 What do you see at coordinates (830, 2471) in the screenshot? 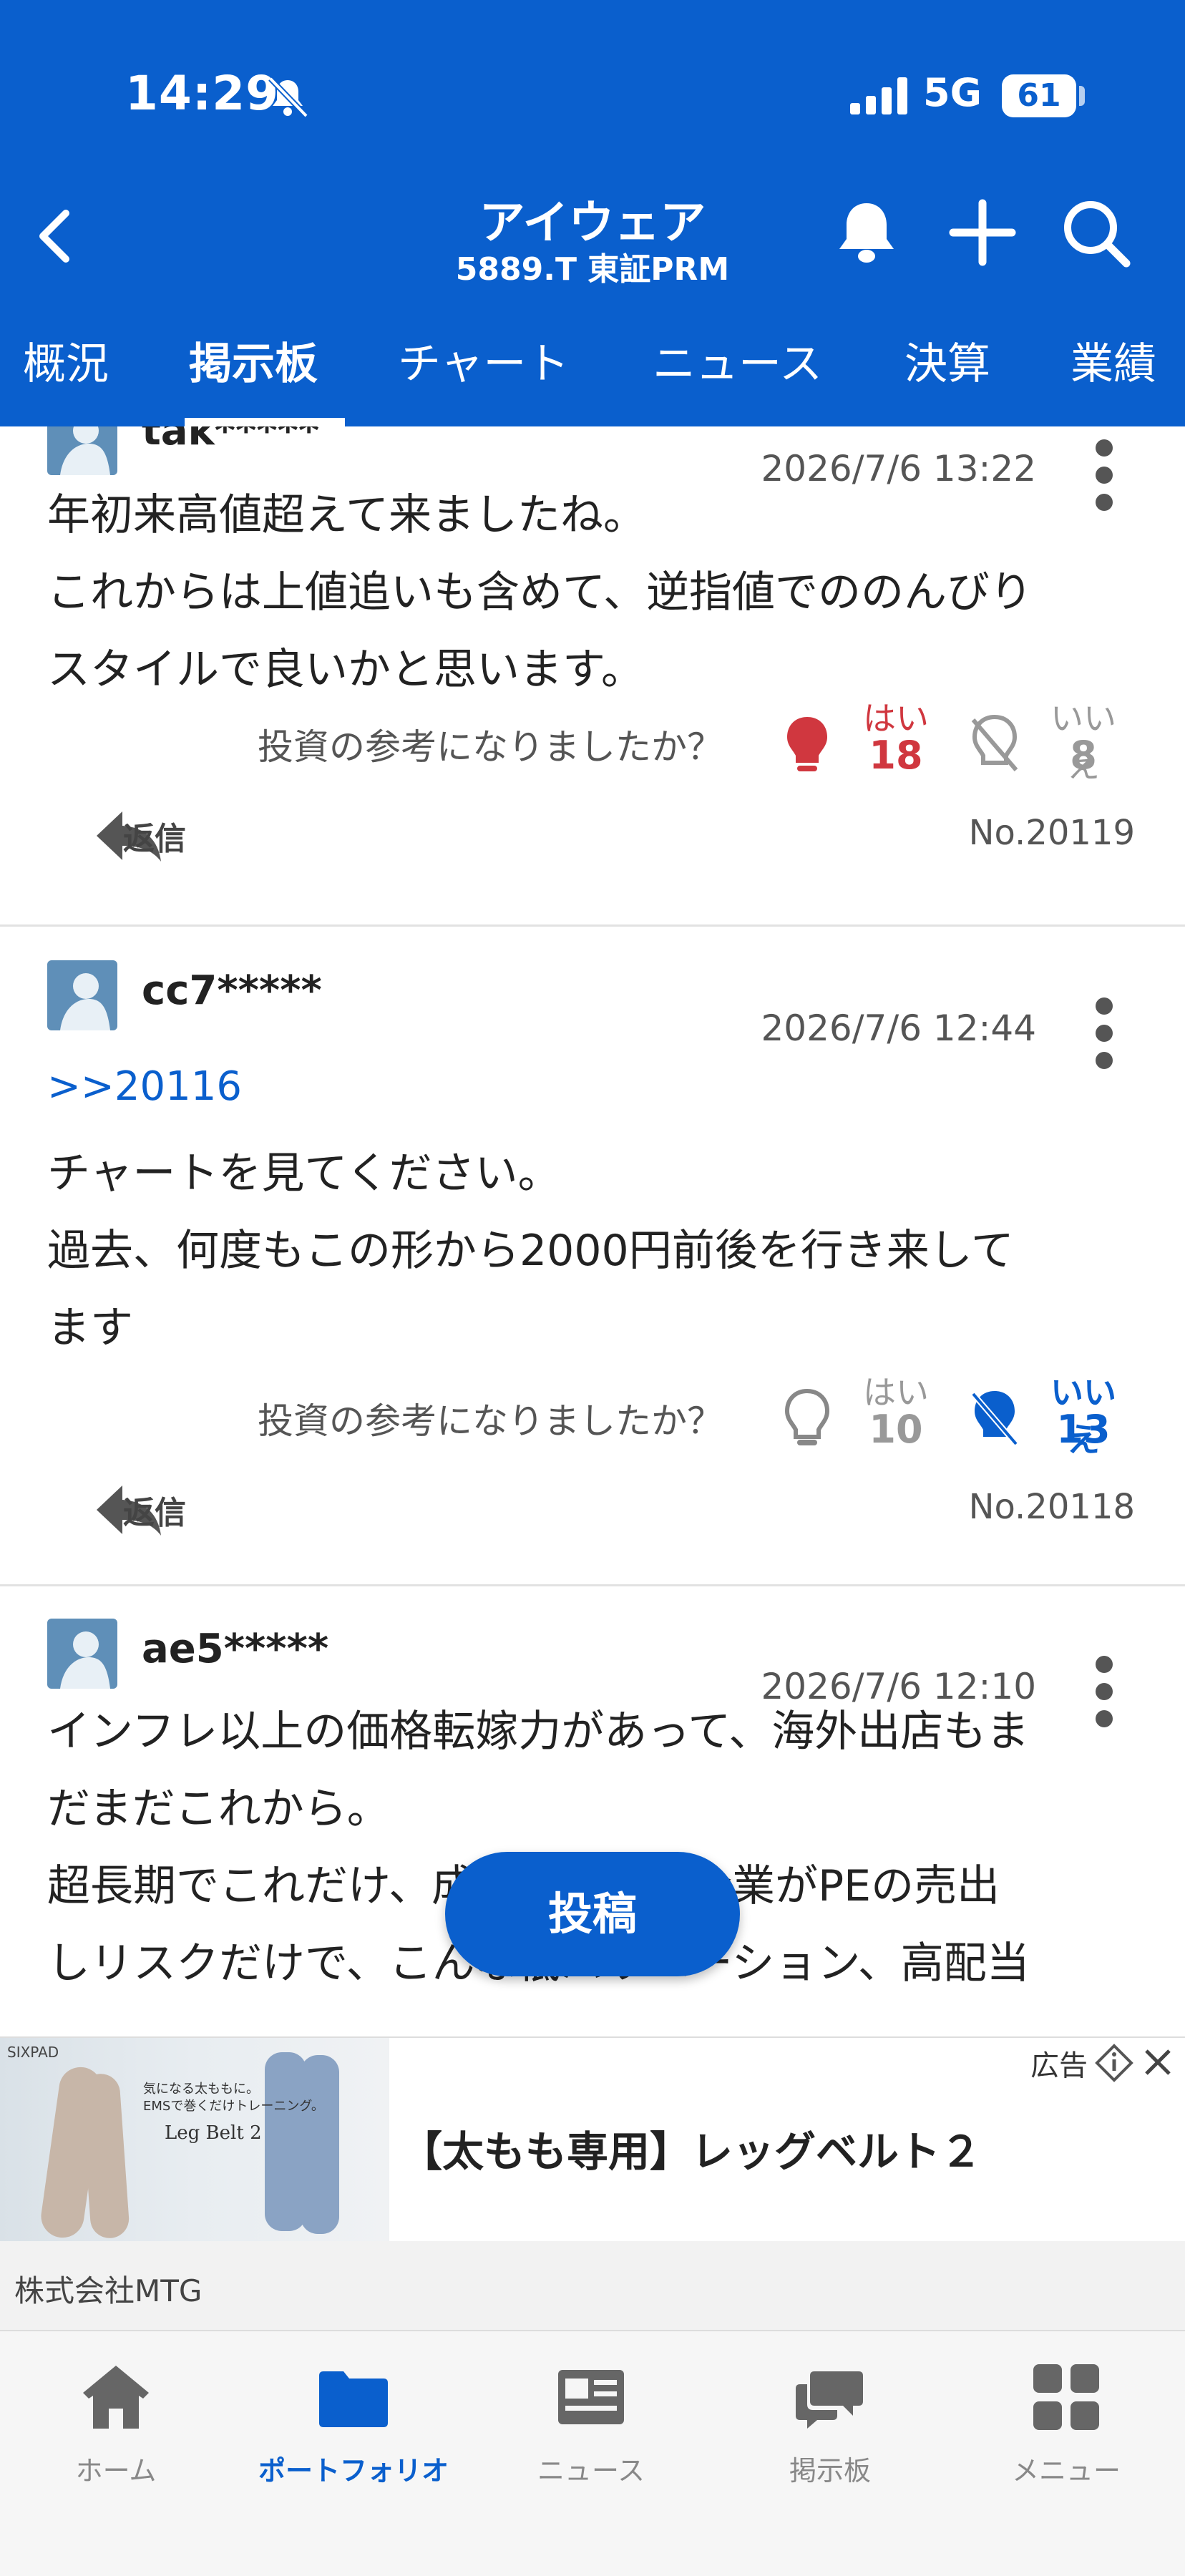
I see `nav-label: 掲示板` at bounding box center [830, 2471].